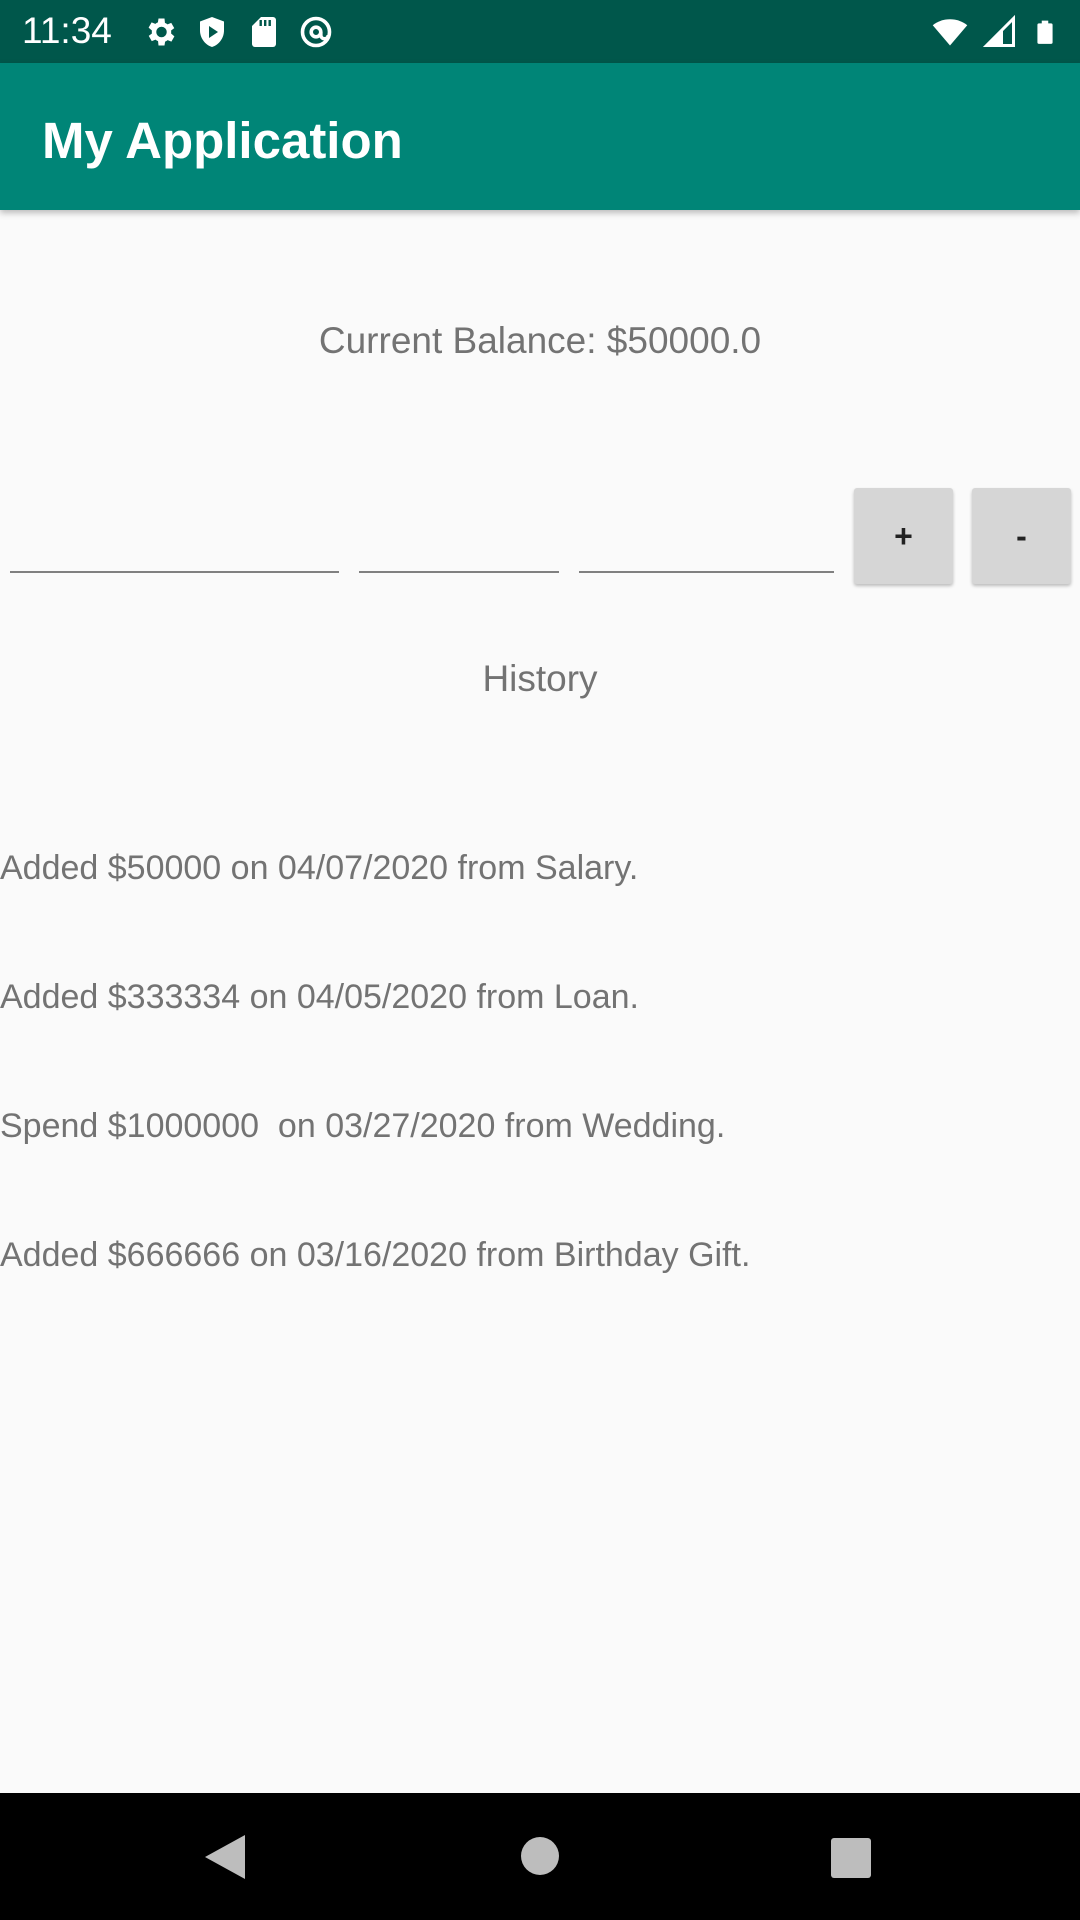  I want to click on amount-input, so click(174, 550).